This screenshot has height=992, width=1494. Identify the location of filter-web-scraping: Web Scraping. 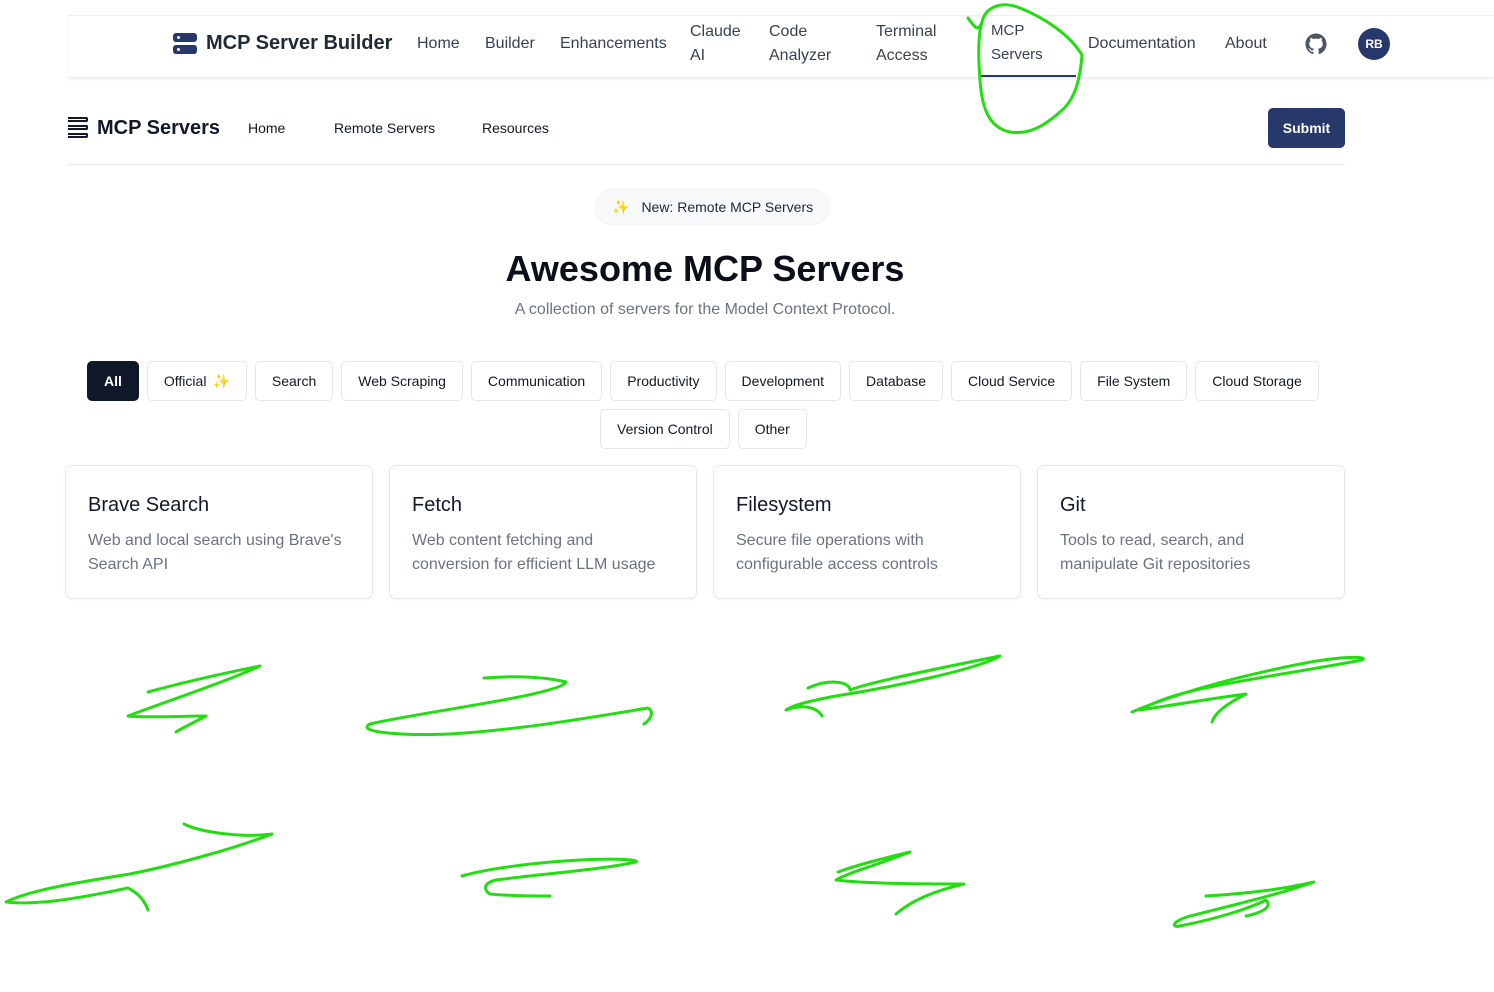
(402, 381).